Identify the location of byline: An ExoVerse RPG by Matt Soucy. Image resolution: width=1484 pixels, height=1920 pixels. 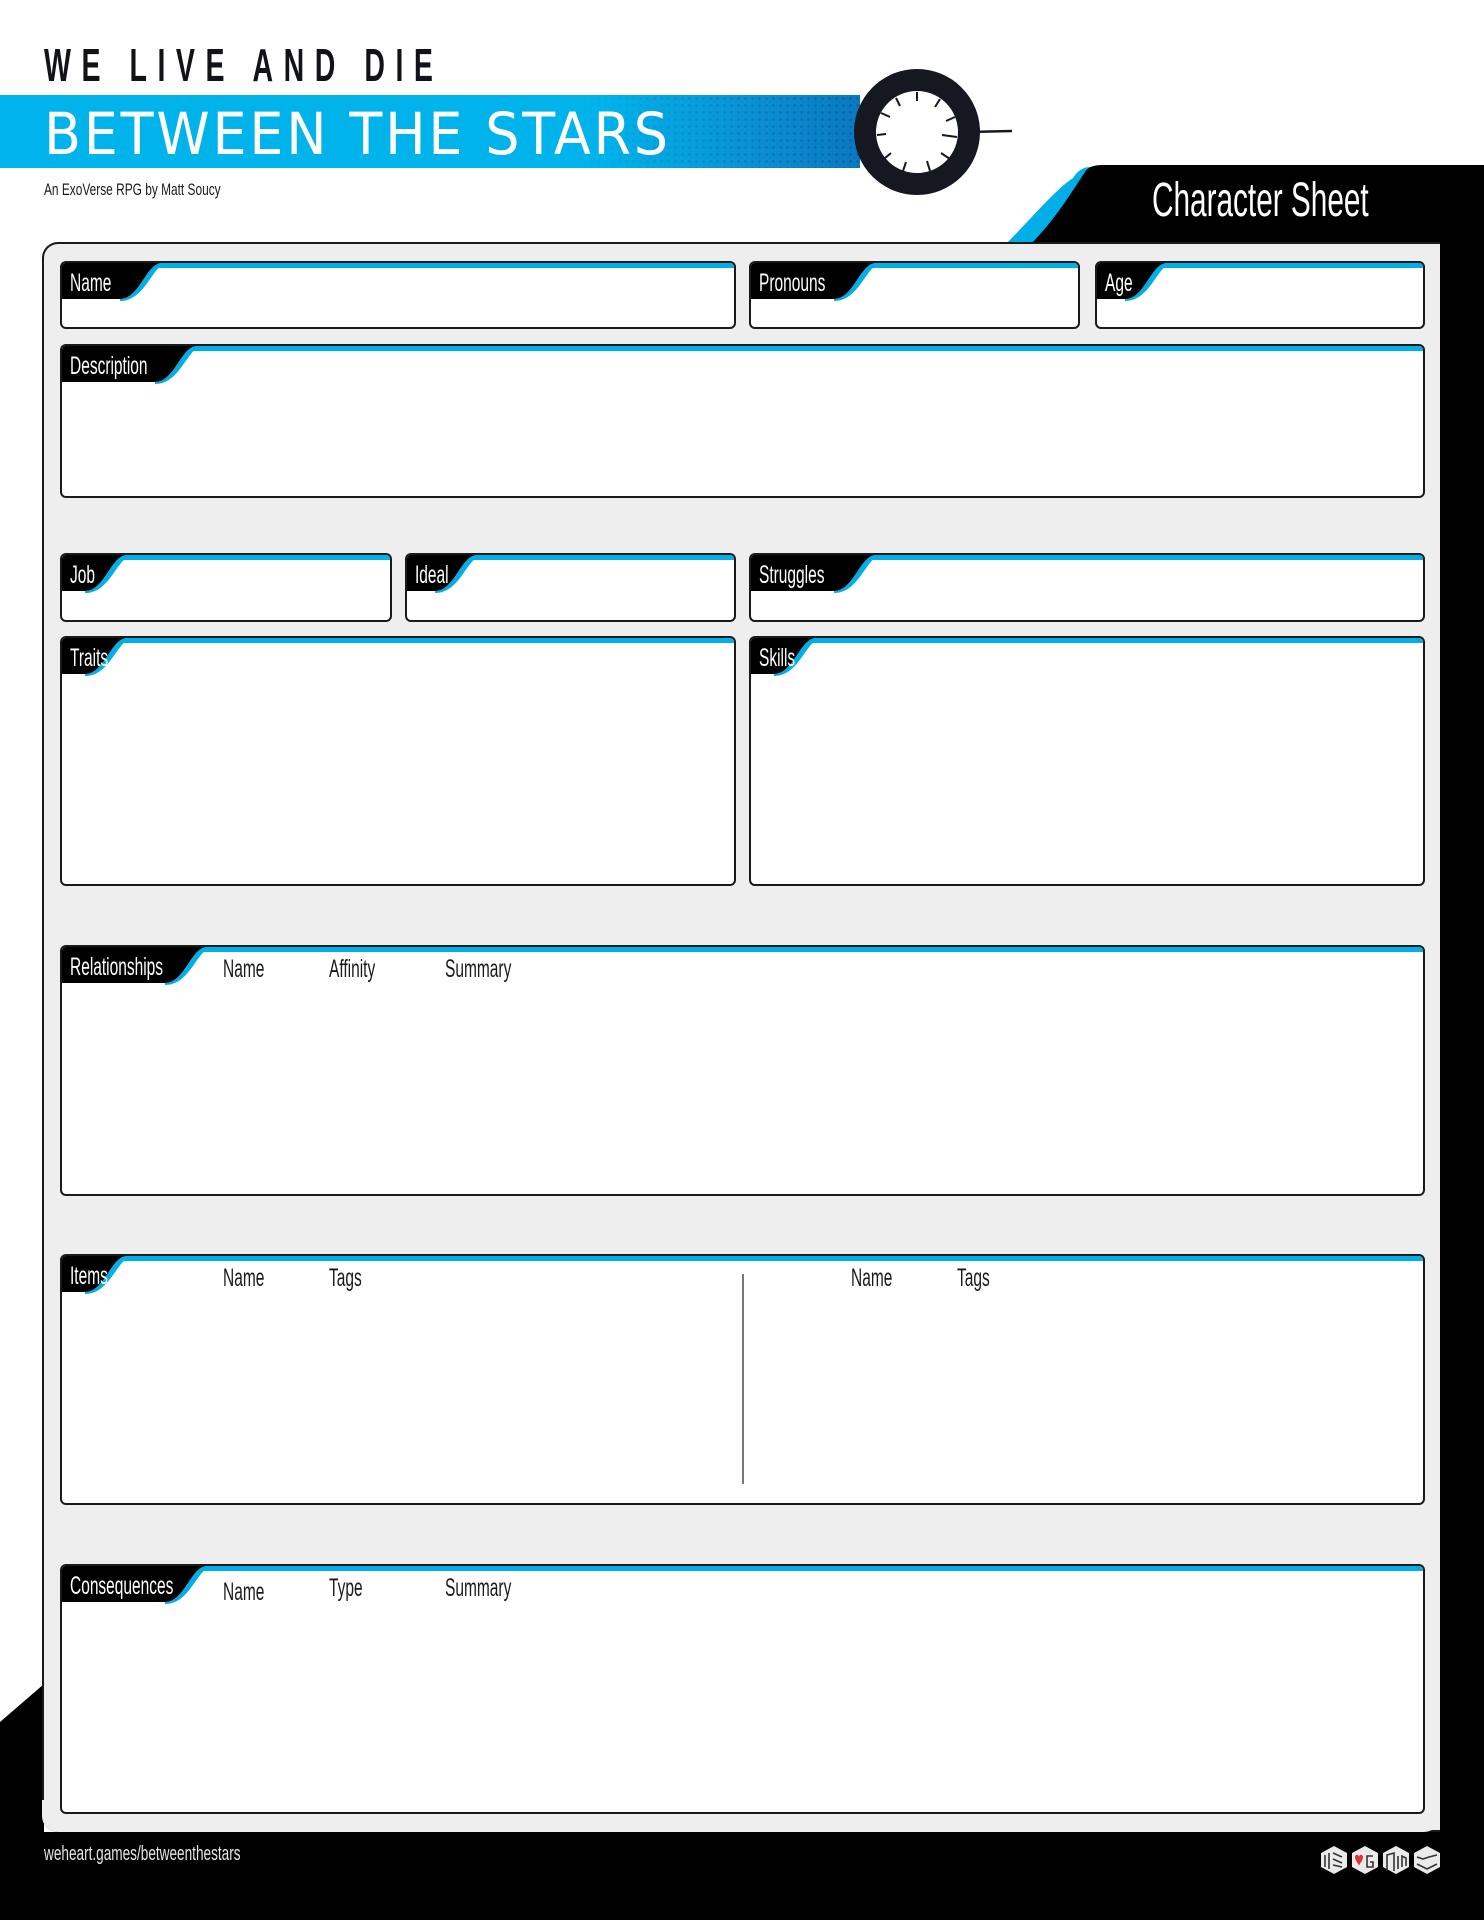
(132, 189).